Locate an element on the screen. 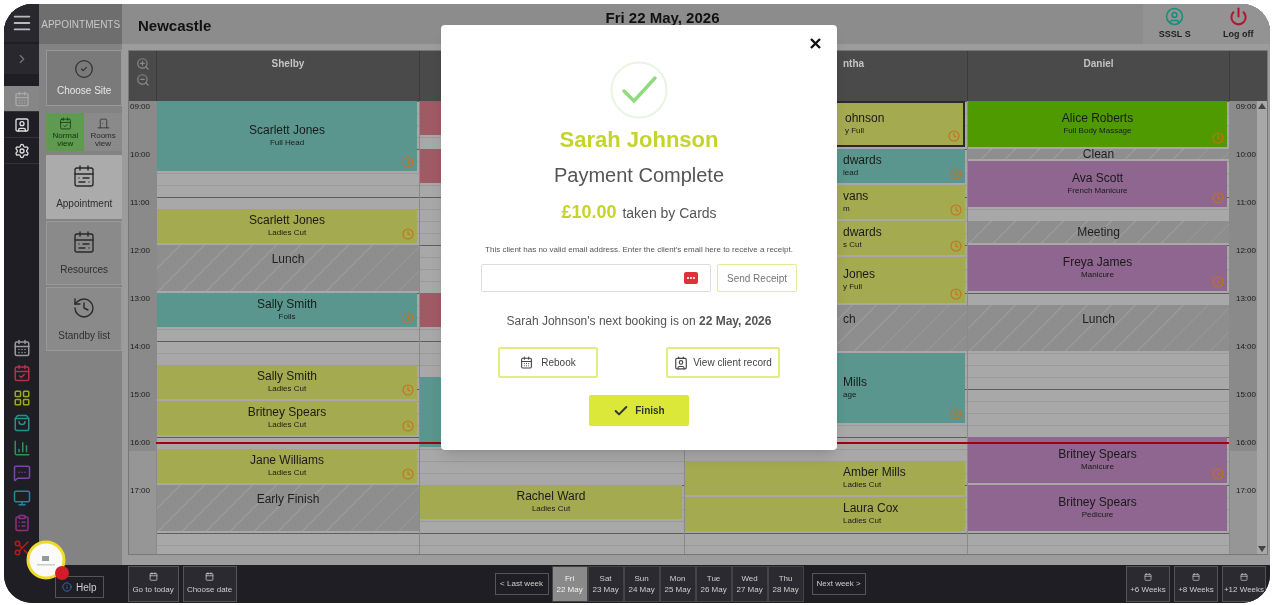 This screenshot has width=1274, height=605. break-label: Early Finish is located at coordinates (288, 498).